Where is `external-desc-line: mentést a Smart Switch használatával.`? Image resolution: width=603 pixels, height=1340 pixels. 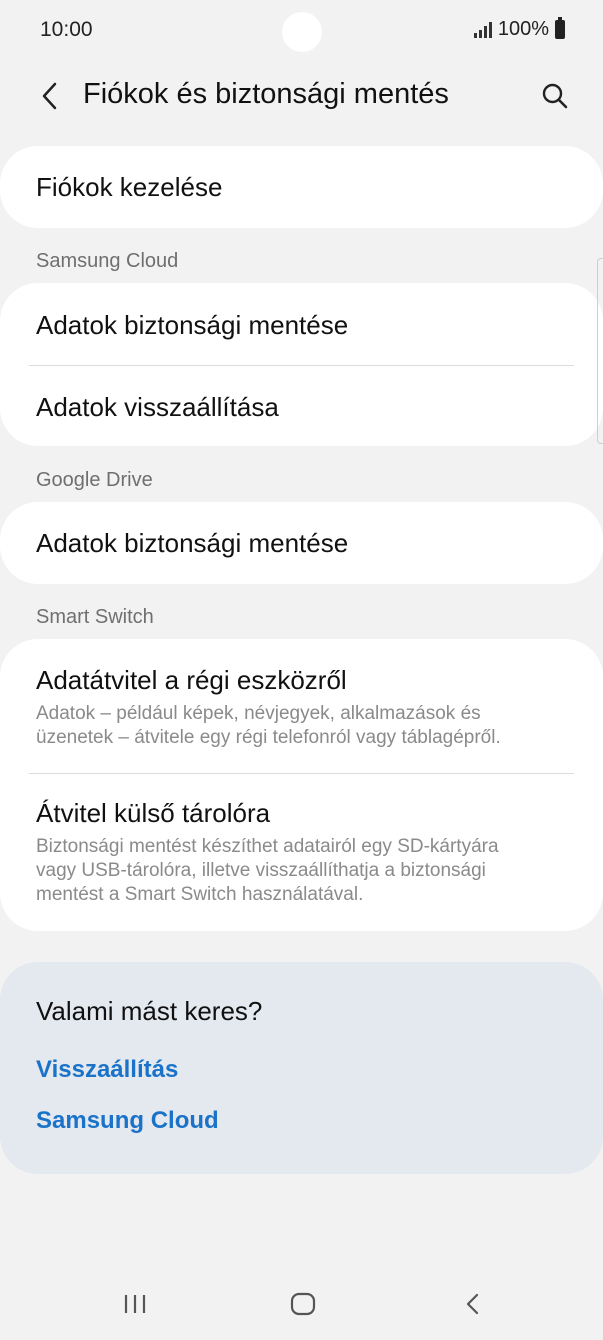
external-desc-line: mentést a Smart Switch használatával. is located at coordinates (200, 894).